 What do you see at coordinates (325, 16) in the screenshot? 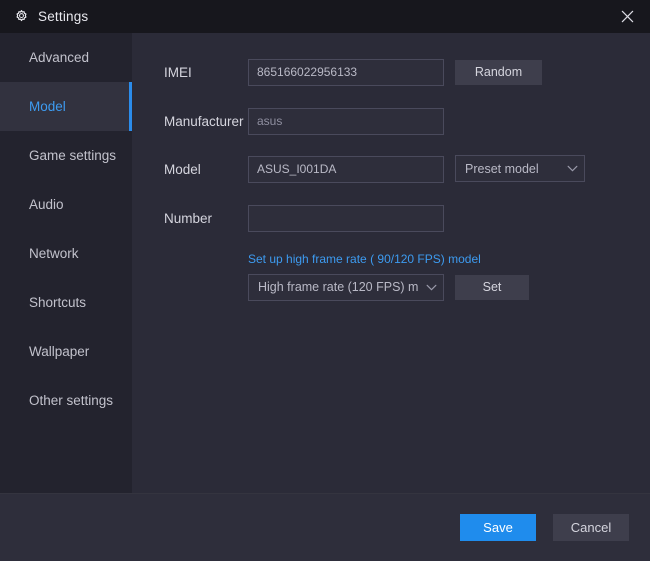
I see `title-bar: Settings` at bounding box center [325, 16].